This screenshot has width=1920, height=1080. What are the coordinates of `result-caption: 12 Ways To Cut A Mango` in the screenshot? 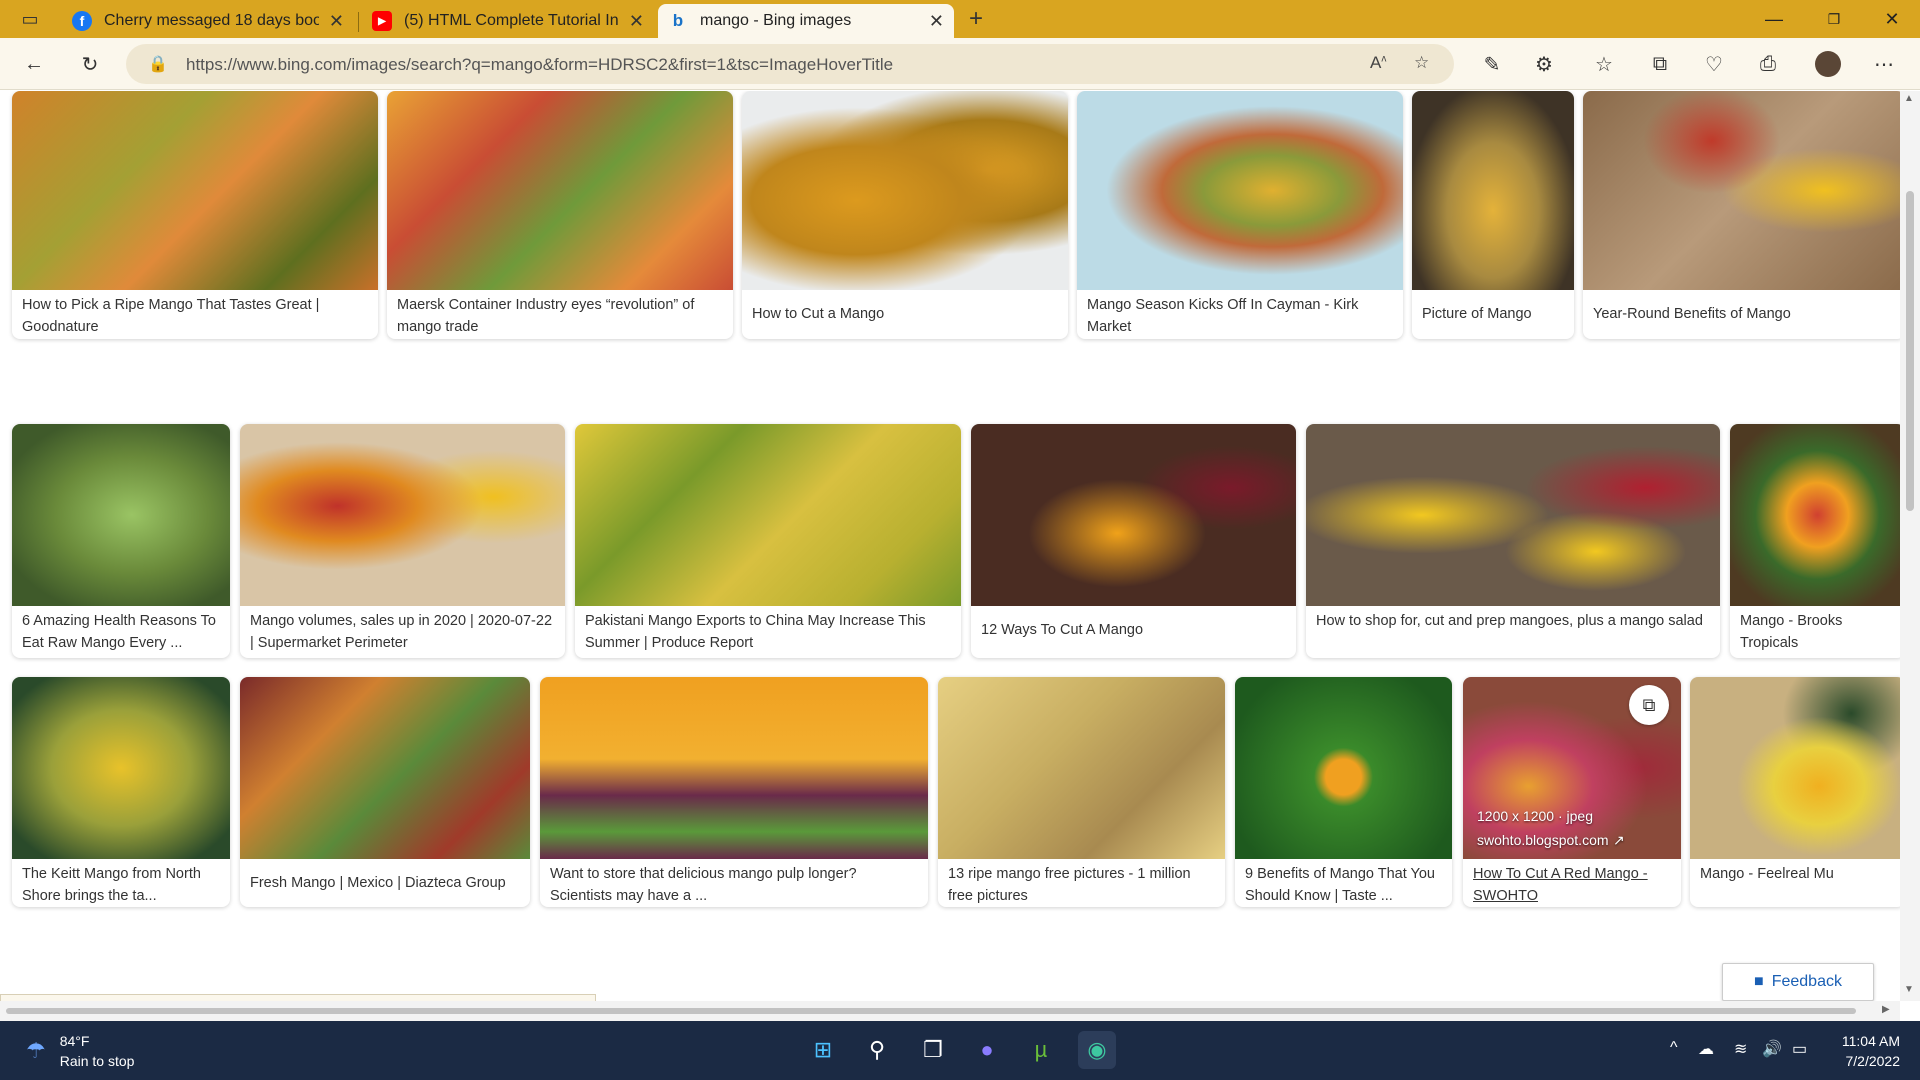 It's located at (1134, 630).